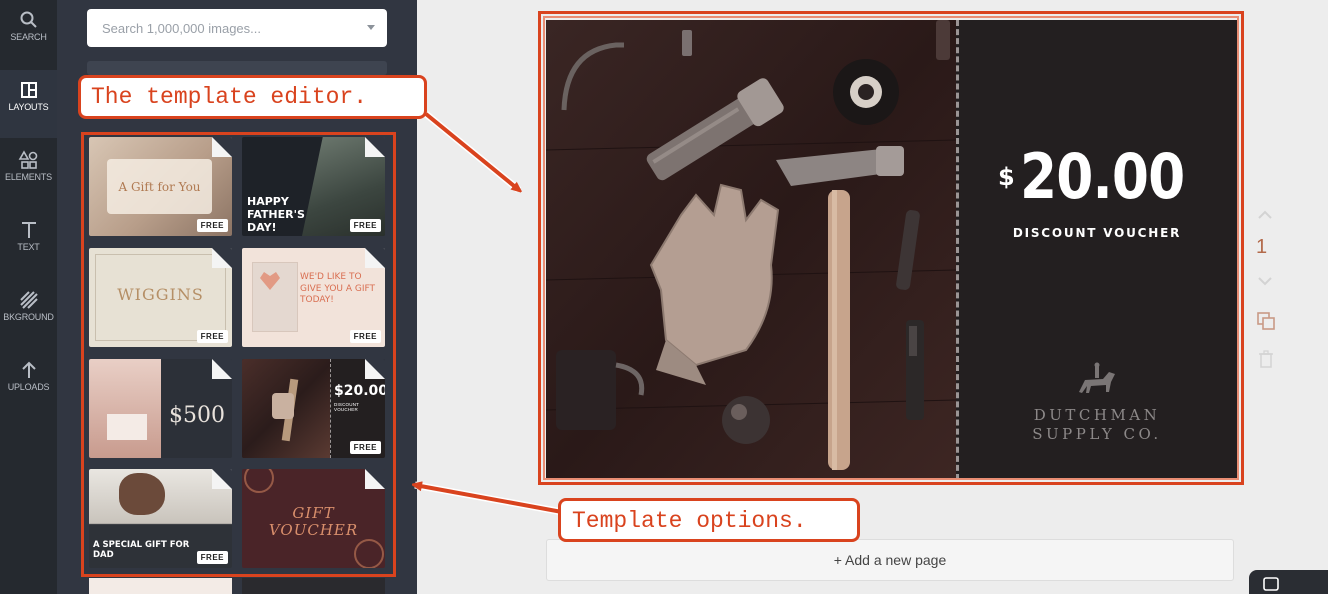  I want to click on sidebar-item-elements: ELEMENTS, so click(28, 174).